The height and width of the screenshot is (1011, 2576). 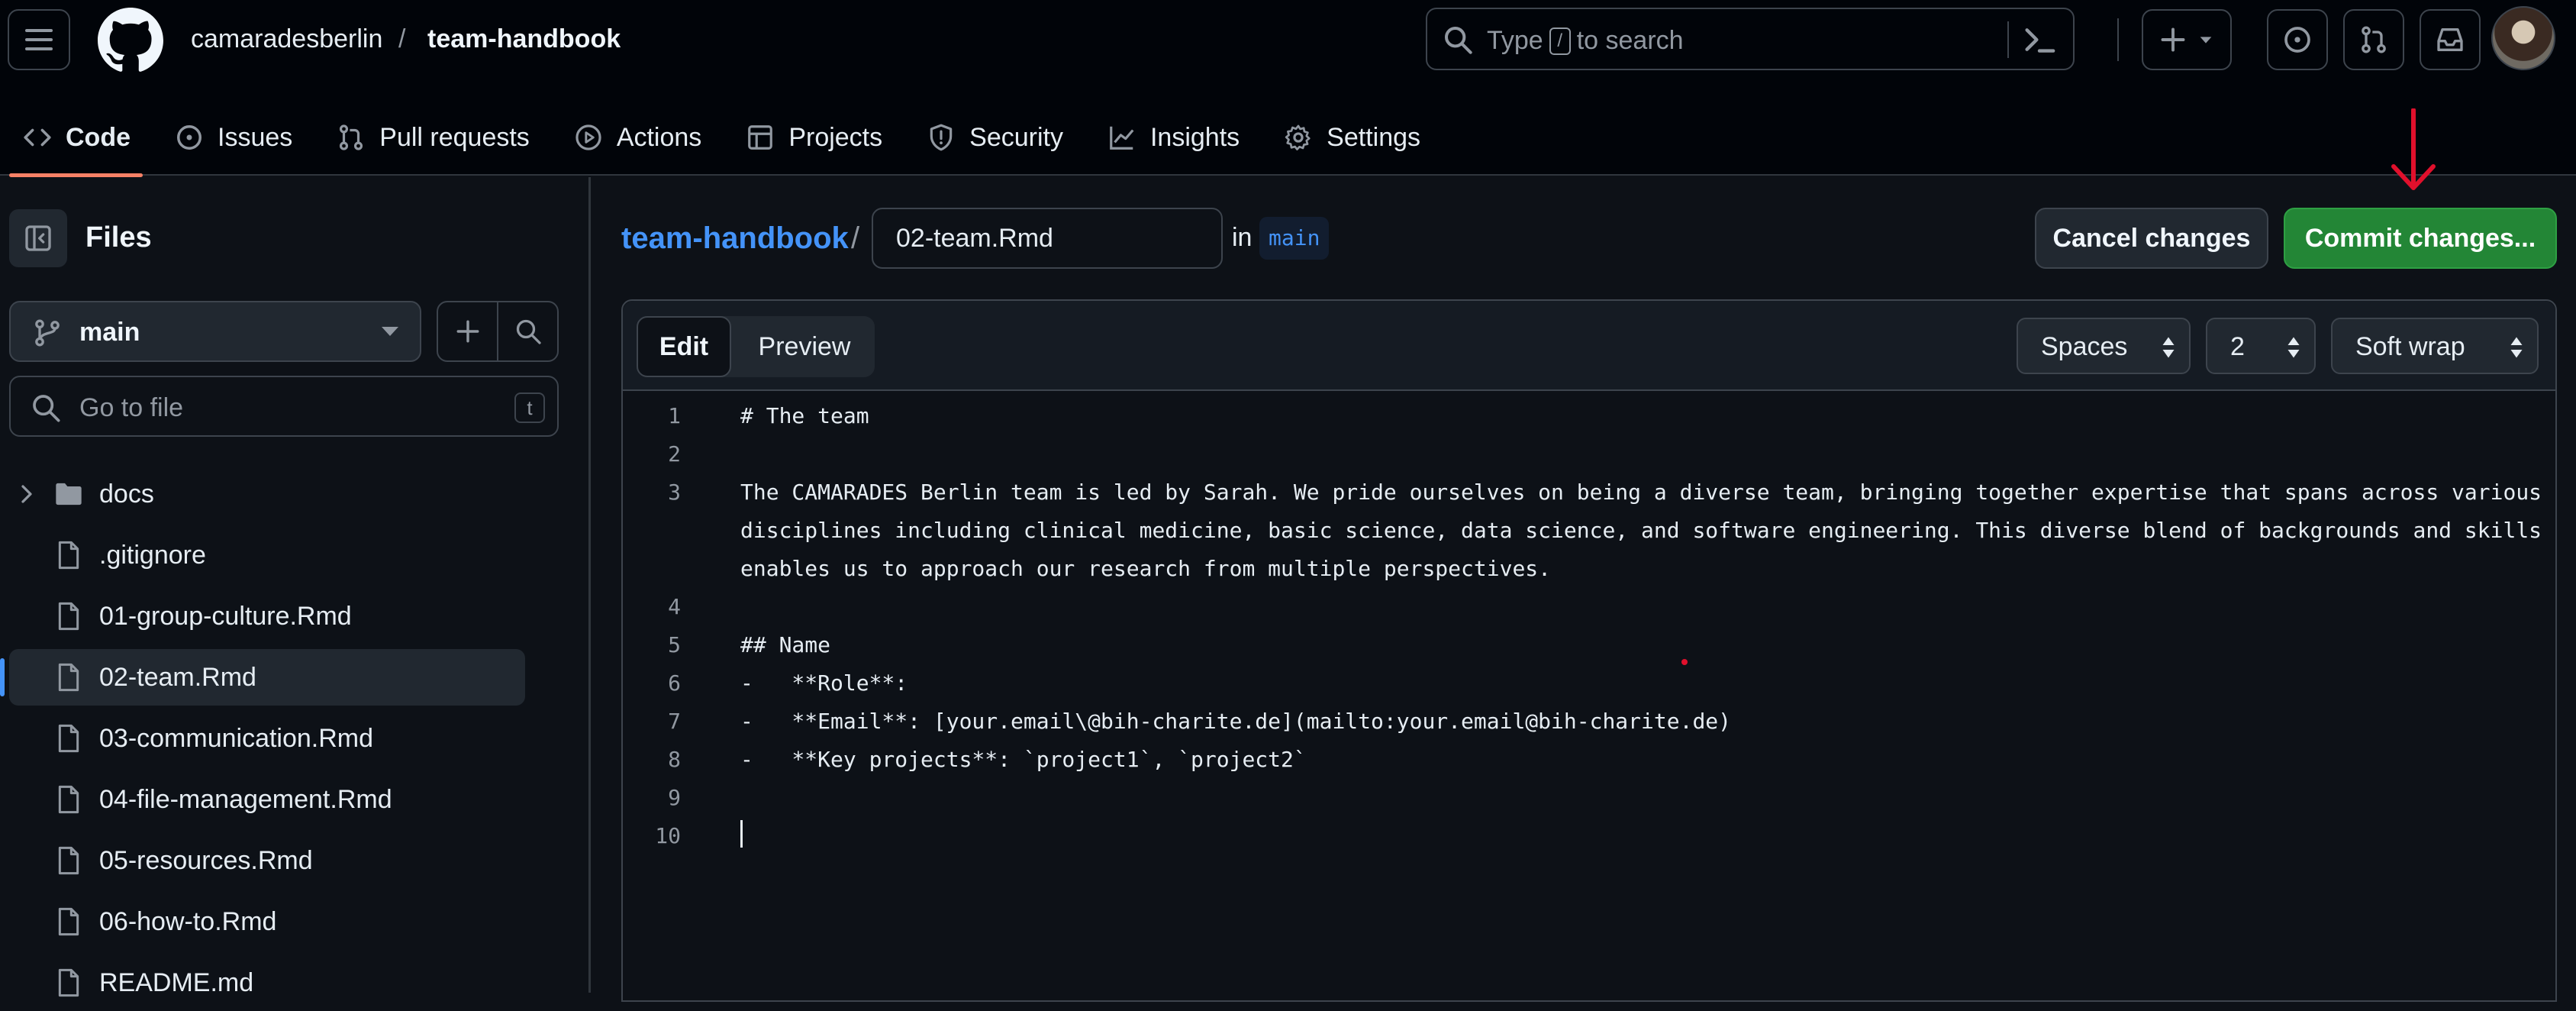 I want to click on line-number: 5, so click(x=674, y=644).